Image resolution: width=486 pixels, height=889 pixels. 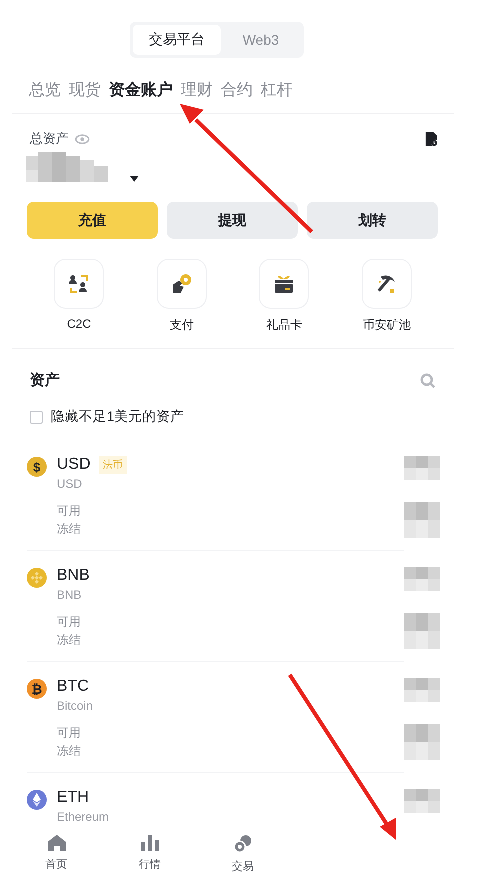 What do you see at coordinates (243, 844) in the screenshot?
I see `coins-icon` at bounding box center [243, 844].